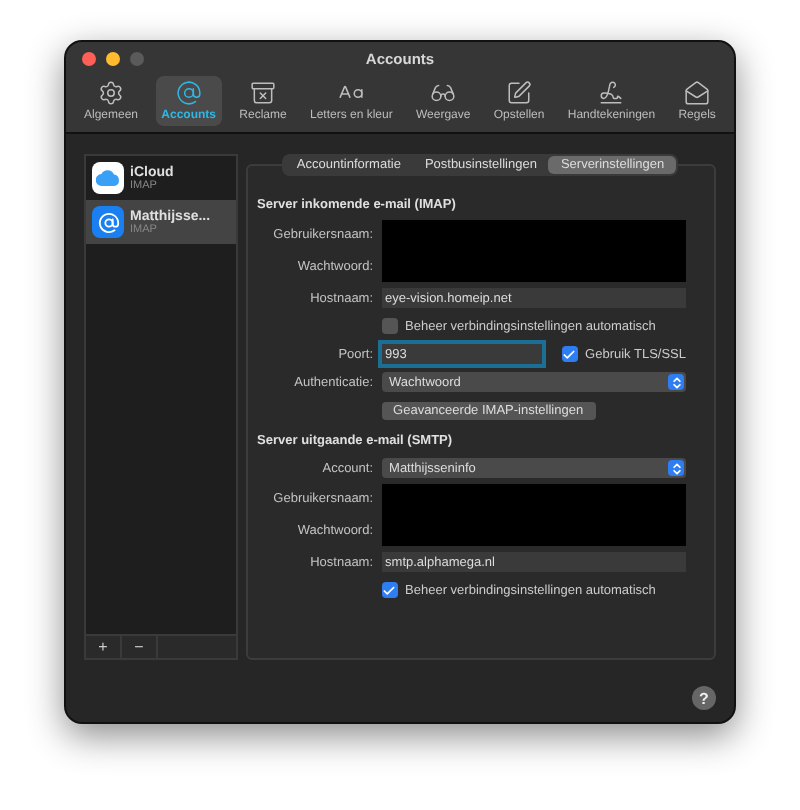 This screenshot has height=810, width=800. What do you see at coordinates (443, 93) in the screenshot?
I see `glasses-icon` at bounding box center [443, 93].